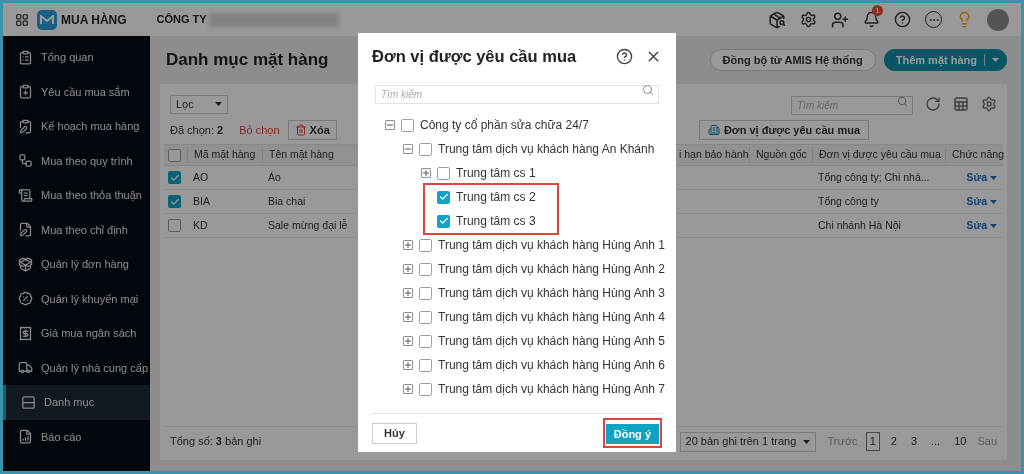 Image resolution: width=1024 pixels, height=474 pixels. What do you see at coordinates (877, 10) in the screenshot?
I see `notification-badge: 1` at bounding box center [877, 10].